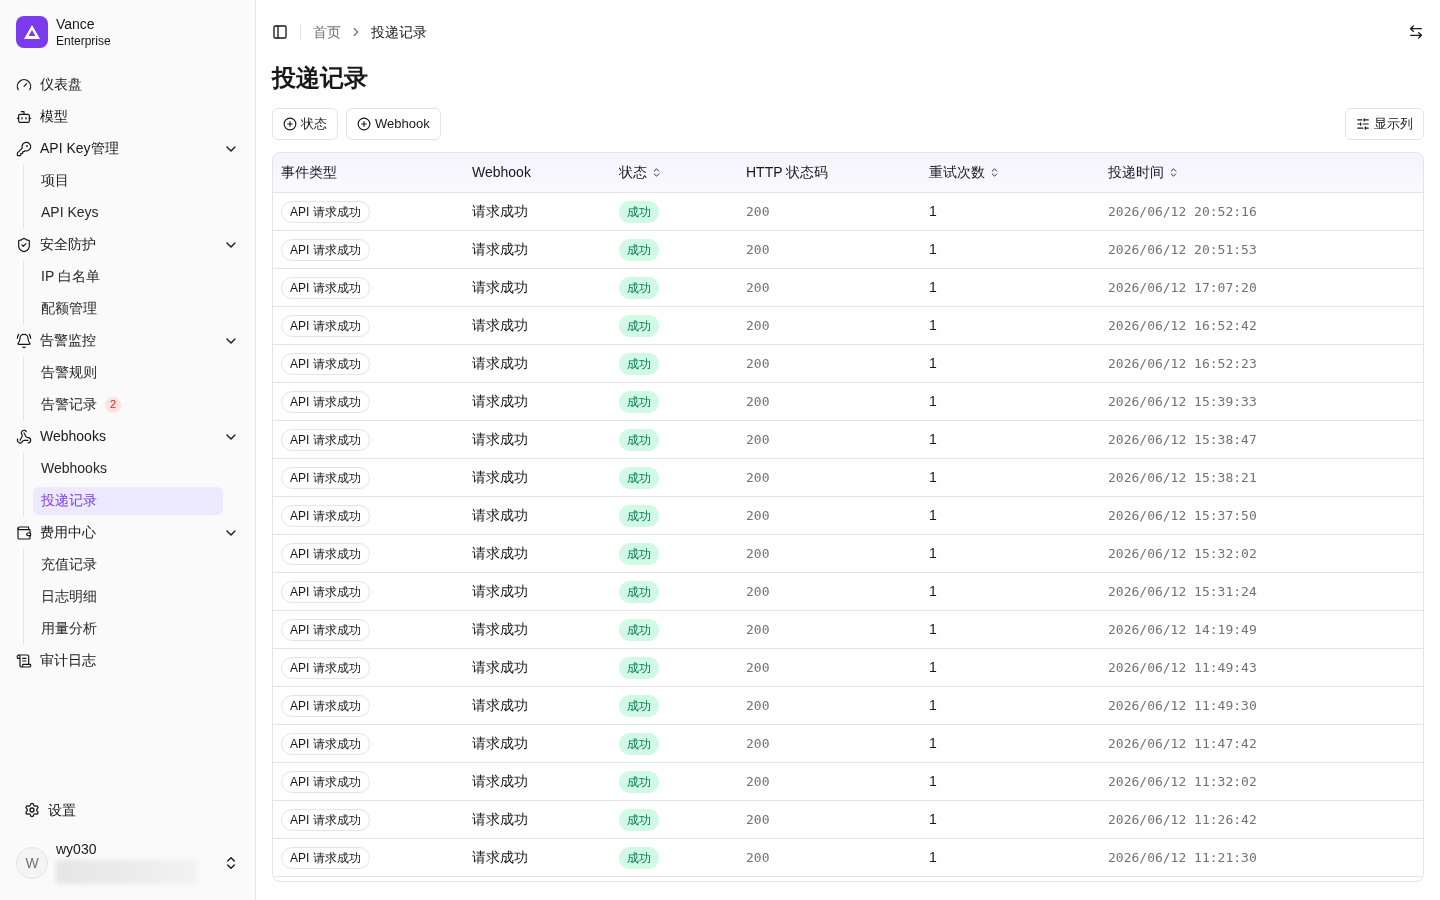 This screenshot has width=1440, height=900. I want to click on table-cell-text: 2026/06/12 15:32:02, so click(1183, 553).